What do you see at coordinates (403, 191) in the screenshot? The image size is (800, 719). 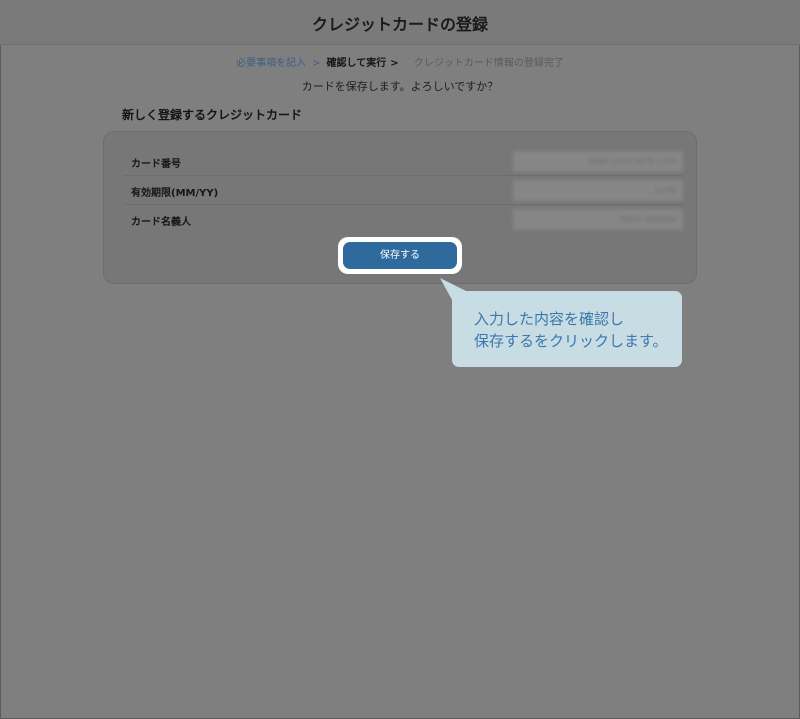 I see `expiry-row: 有効期限(MM/YY) 12/30` at bounding box center [403, 191].